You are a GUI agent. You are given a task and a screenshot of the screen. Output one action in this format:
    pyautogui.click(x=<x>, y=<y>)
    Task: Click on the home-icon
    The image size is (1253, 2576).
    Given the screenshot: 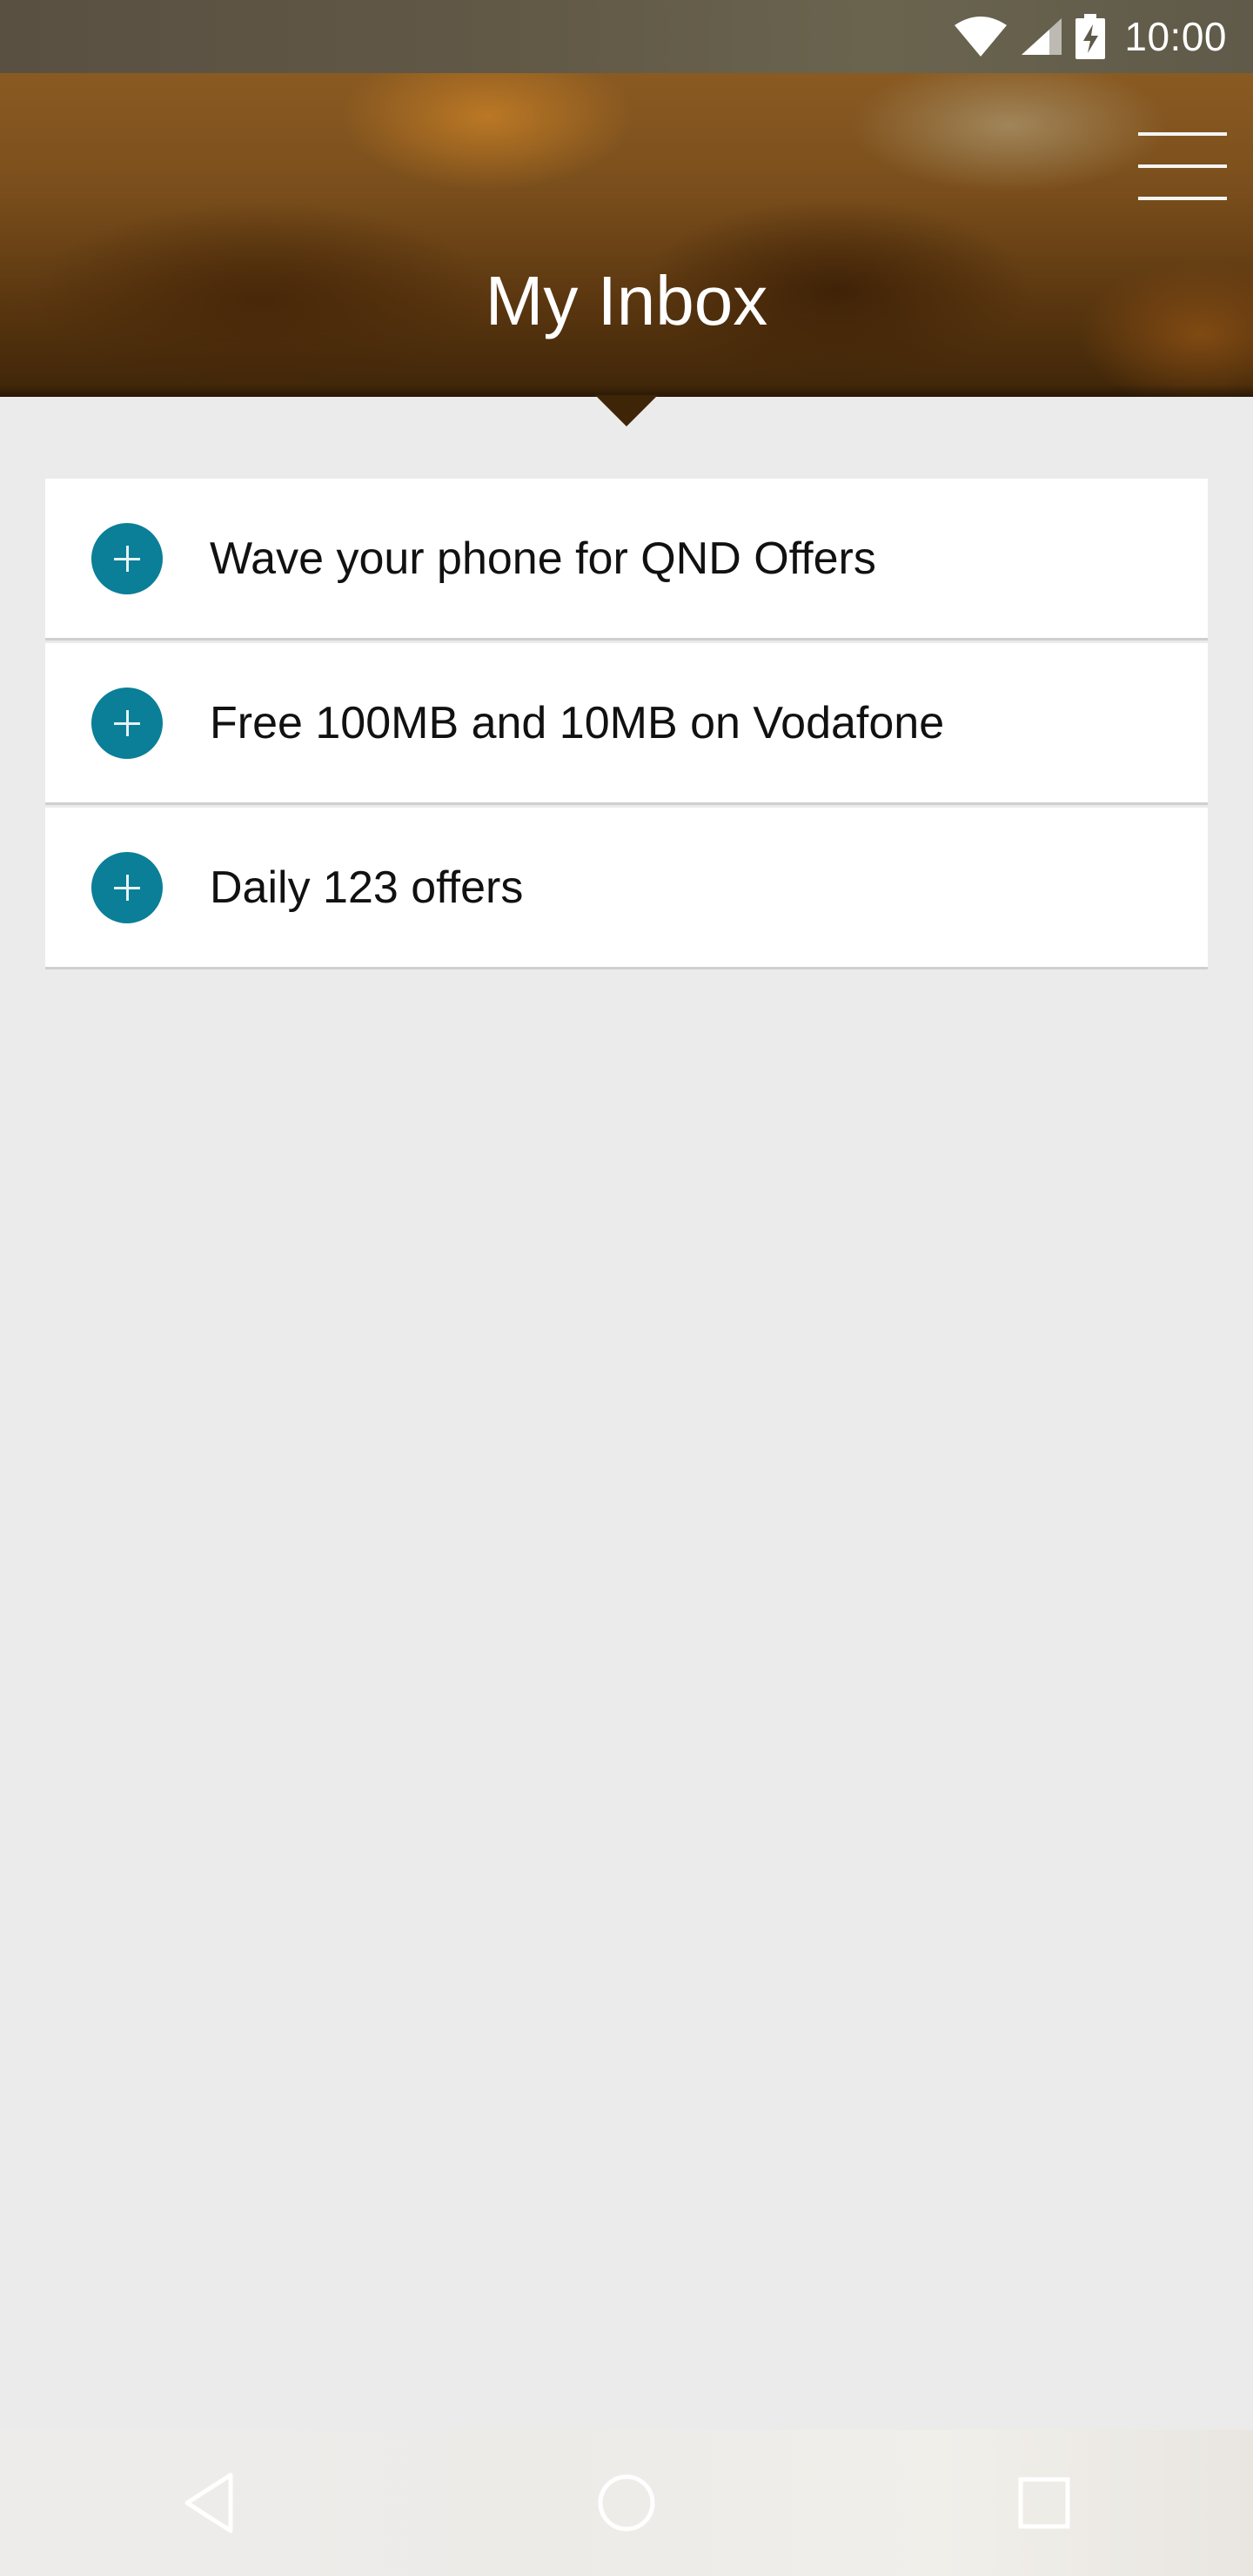 What is the action you would take?
    pyautogui.click(x=626, y=2503)
    